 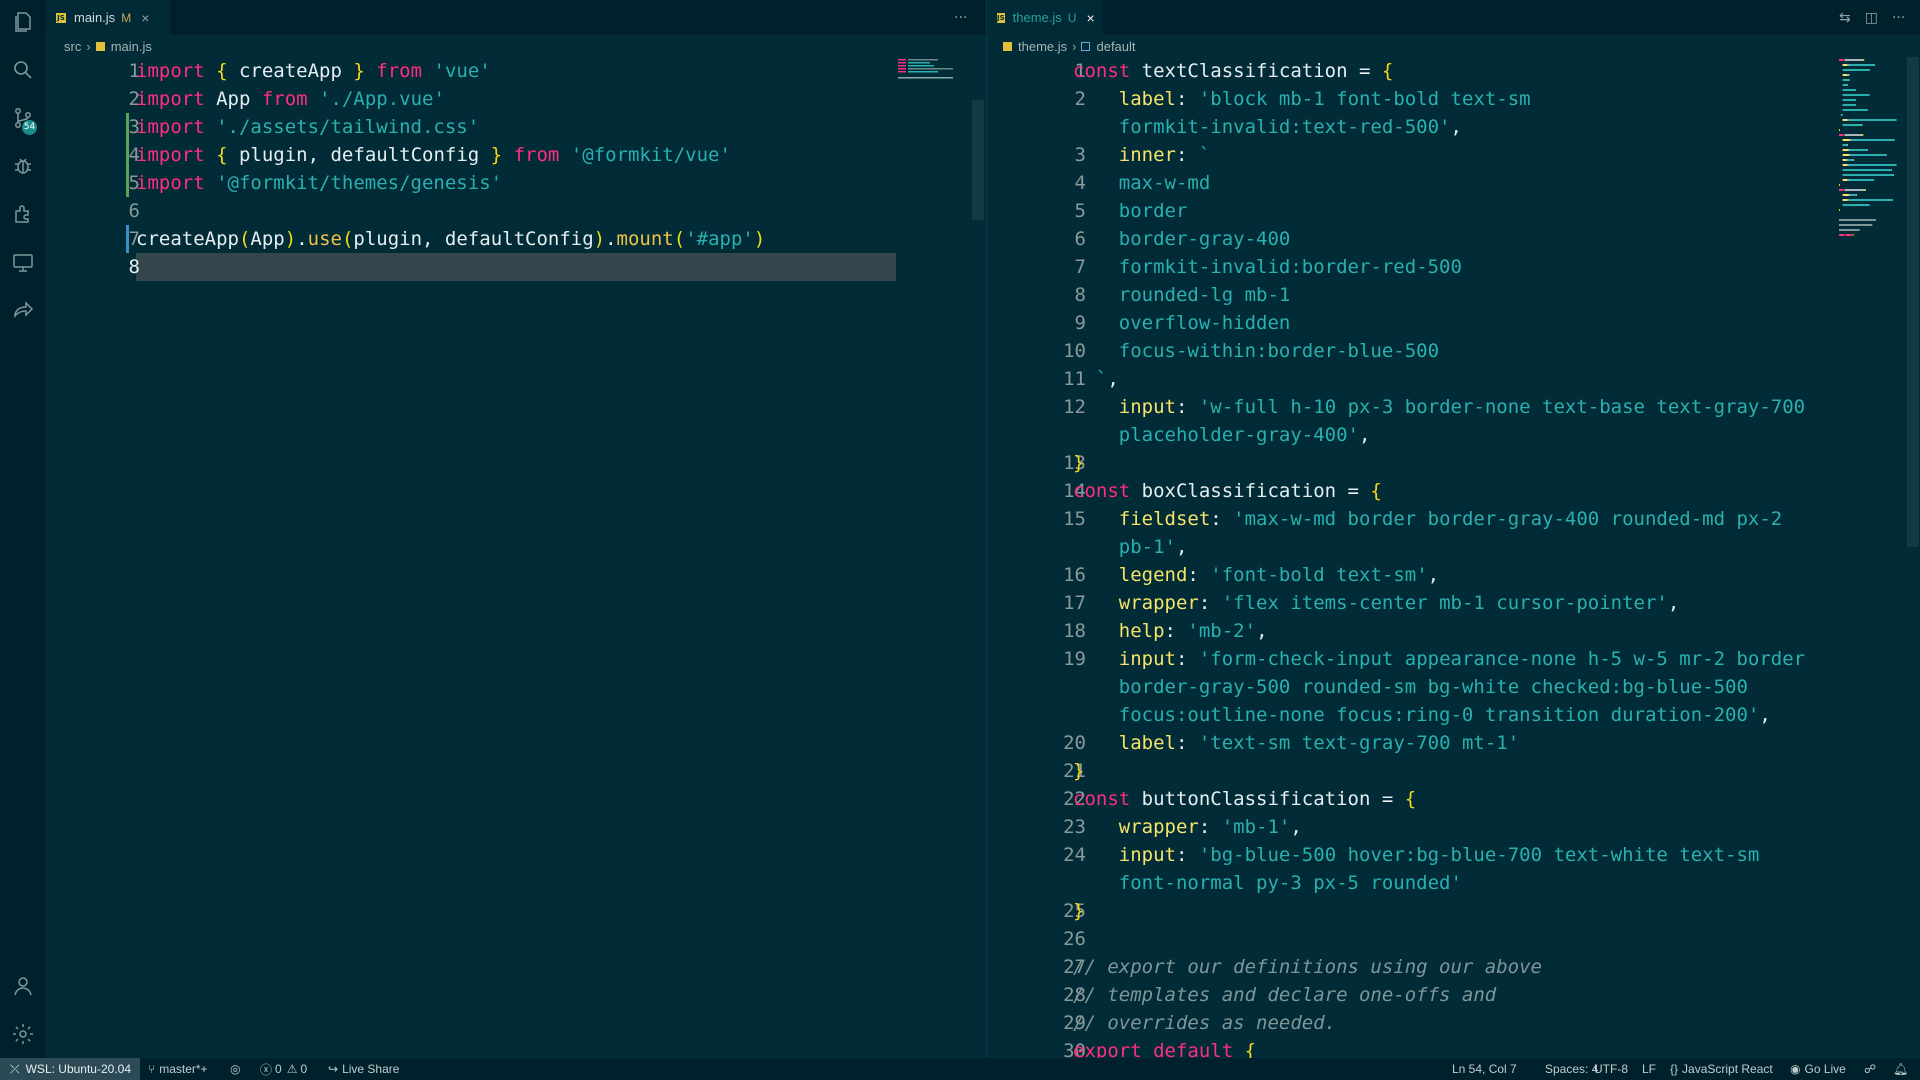 What do you see at coordinates (382, 99) in the screenshot?
I see `code-token: './App.vue'` at bounding box center [382, 99].